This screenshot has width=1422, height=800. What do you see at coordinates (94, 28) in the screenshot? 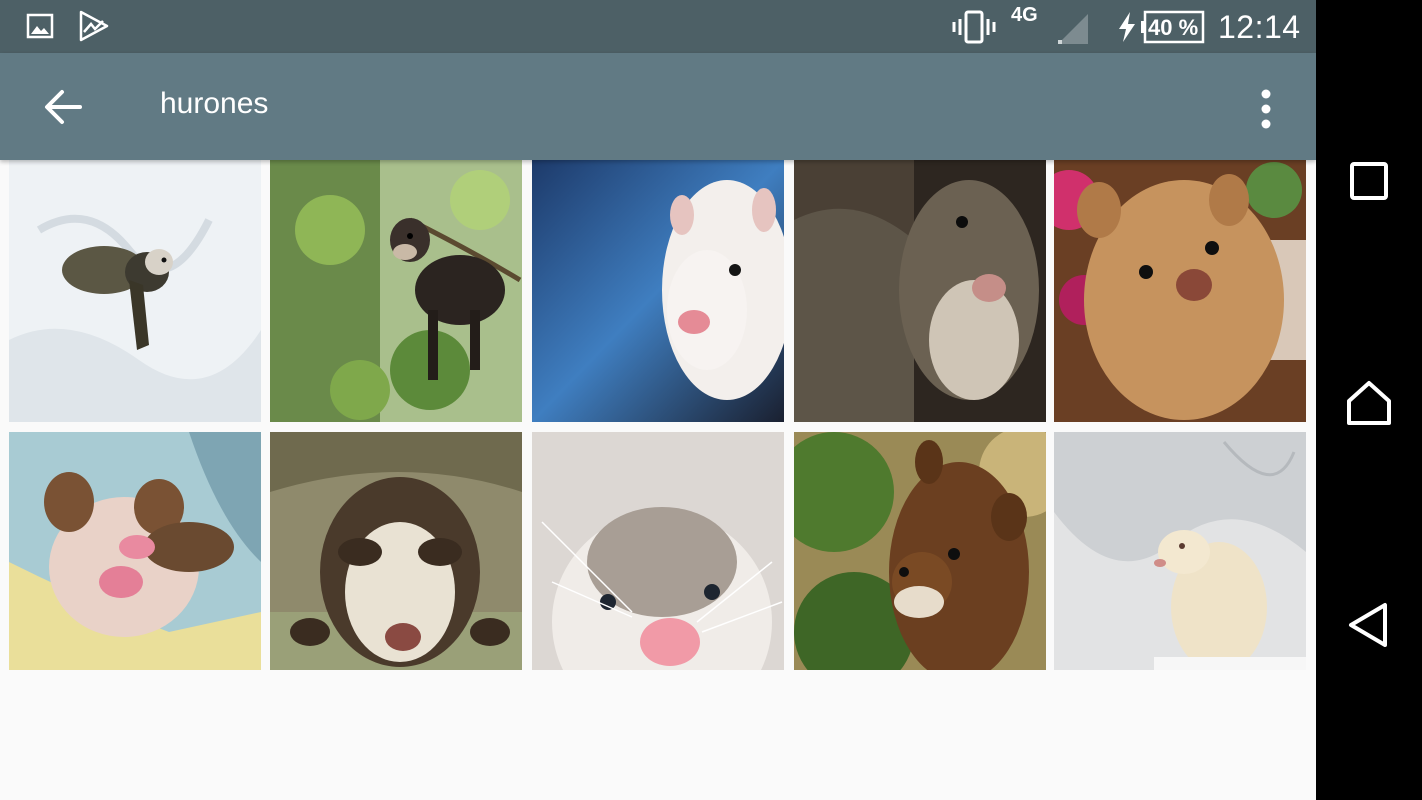
I see `play-store-notification-icon` at bounding box center [94, 28].